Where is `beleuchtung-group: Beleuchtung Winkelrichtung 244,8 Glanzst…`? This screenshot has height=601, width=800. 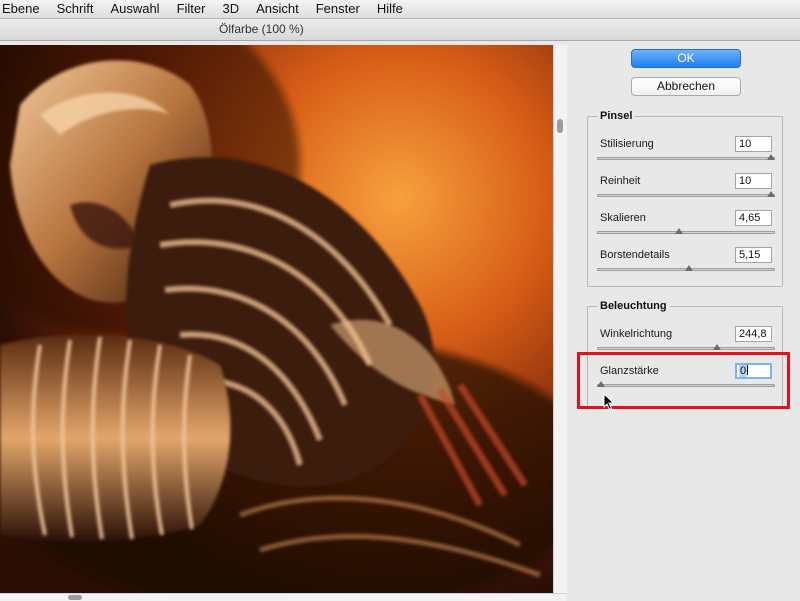 beleuchtung-group: Beleuchtung Winkelrichtung 244,8 Glanzst… is located at coordinates (685, 354).